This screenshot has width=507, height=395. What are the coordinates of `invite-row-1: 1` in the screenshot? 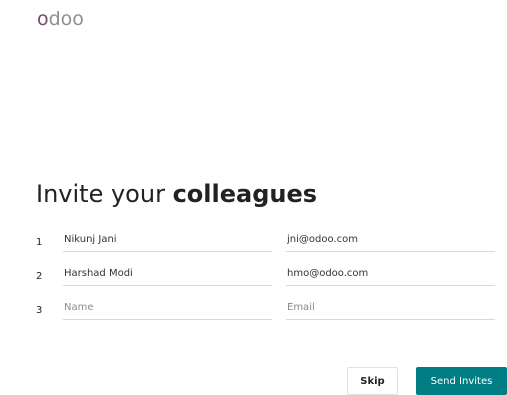 It's located at (253, 244).